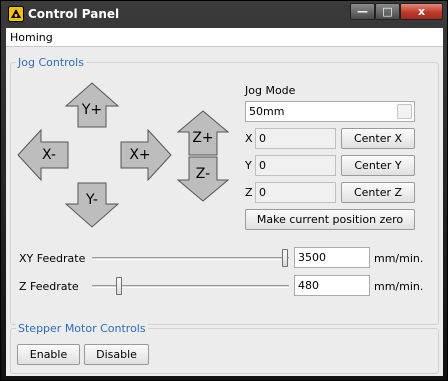 The width and height of the screenshot is (448, 381). I want to click on jog-mode-dropdown-icon, so click(404, 111).